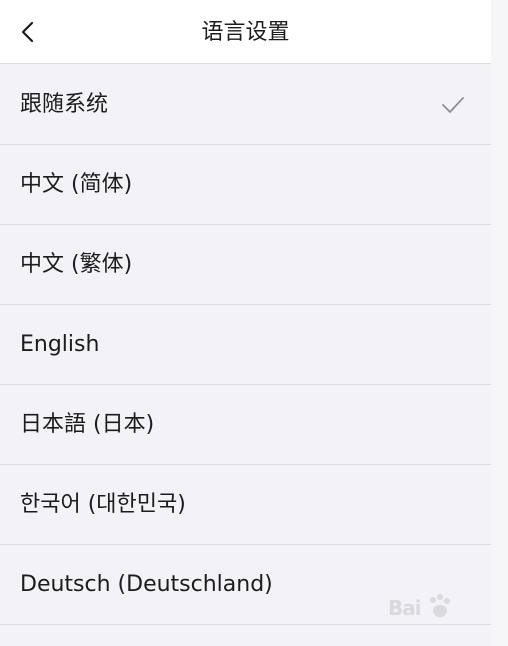 The width and height of the screenshot is (508, 646). I want to click on language-option-label: 日本語 (日本), so click(87, 424).